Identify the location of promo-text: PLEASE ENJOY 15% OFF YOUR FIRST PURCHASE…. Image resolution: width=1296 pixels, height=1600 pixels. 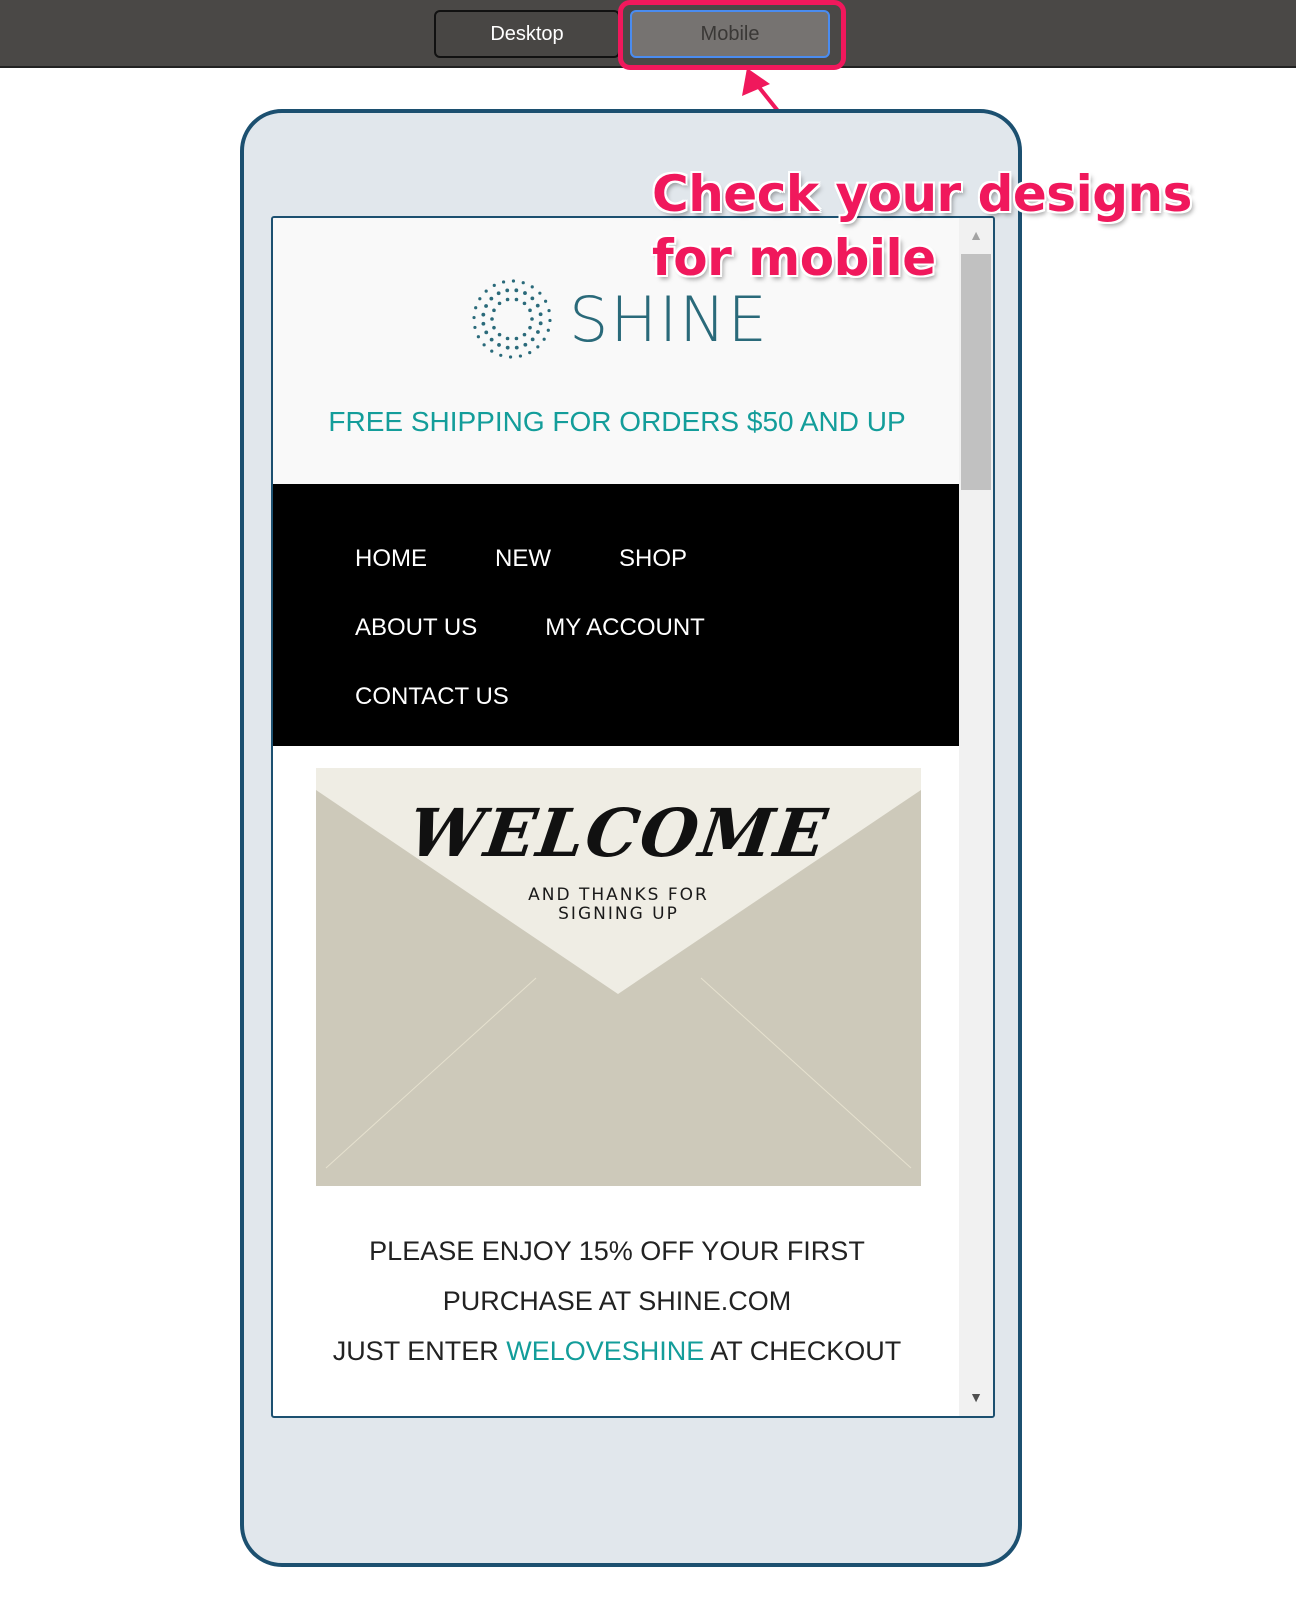
(617, 1301).